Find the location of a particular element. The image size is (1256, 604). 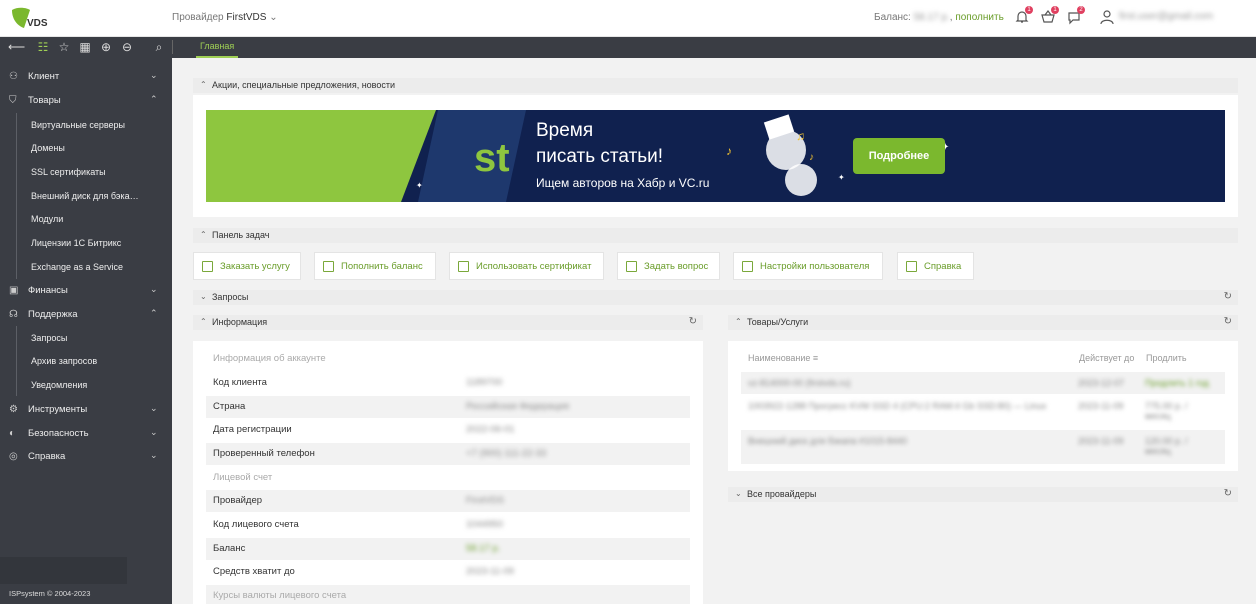

task-label: Настройки пользователя is located at coordinates (815, 266).